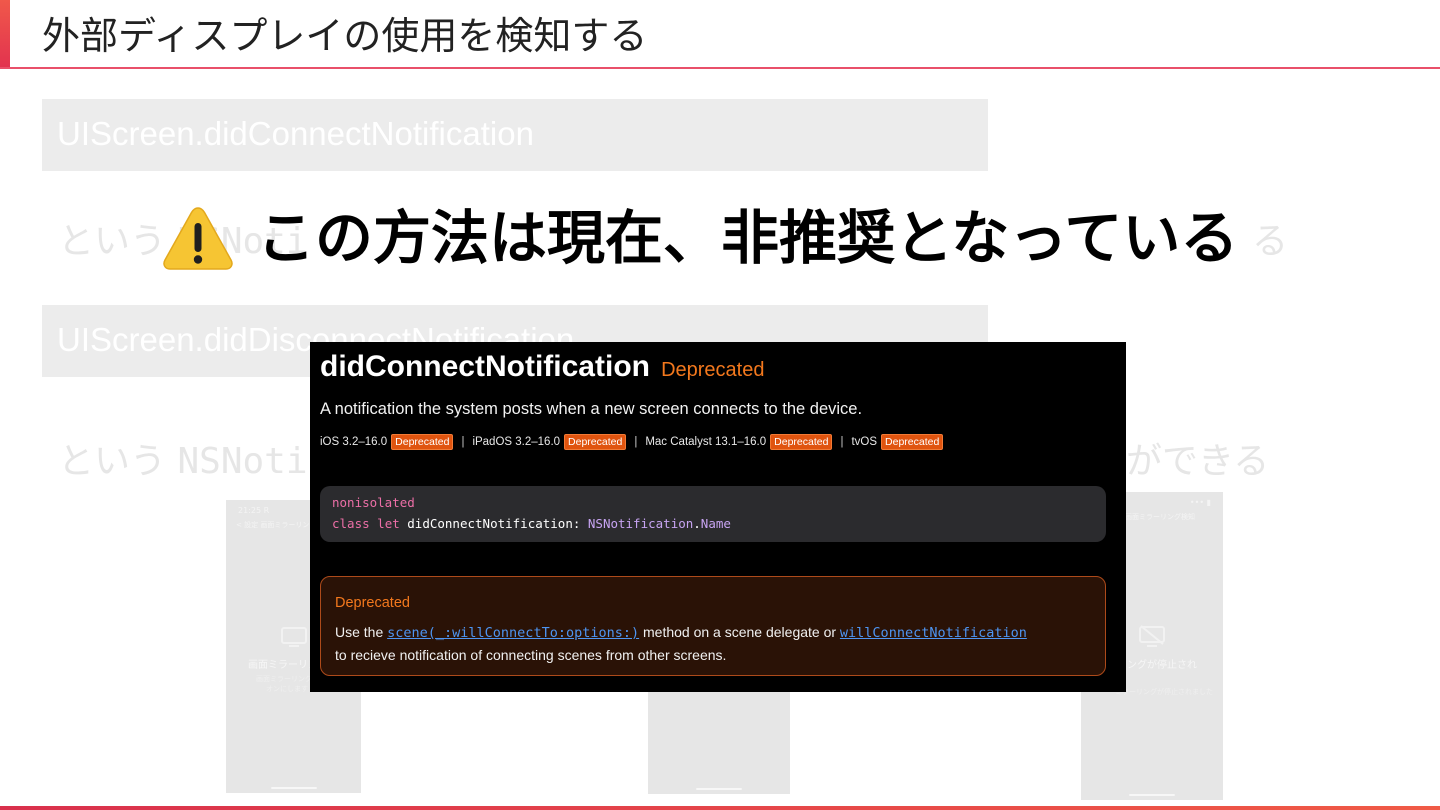 The height and width of the screenshot is (810, 1440). Describe the element at coordinates (283, 665) in the screenshot. I see `mirroring-label: 画面ミラーリン` at that location.